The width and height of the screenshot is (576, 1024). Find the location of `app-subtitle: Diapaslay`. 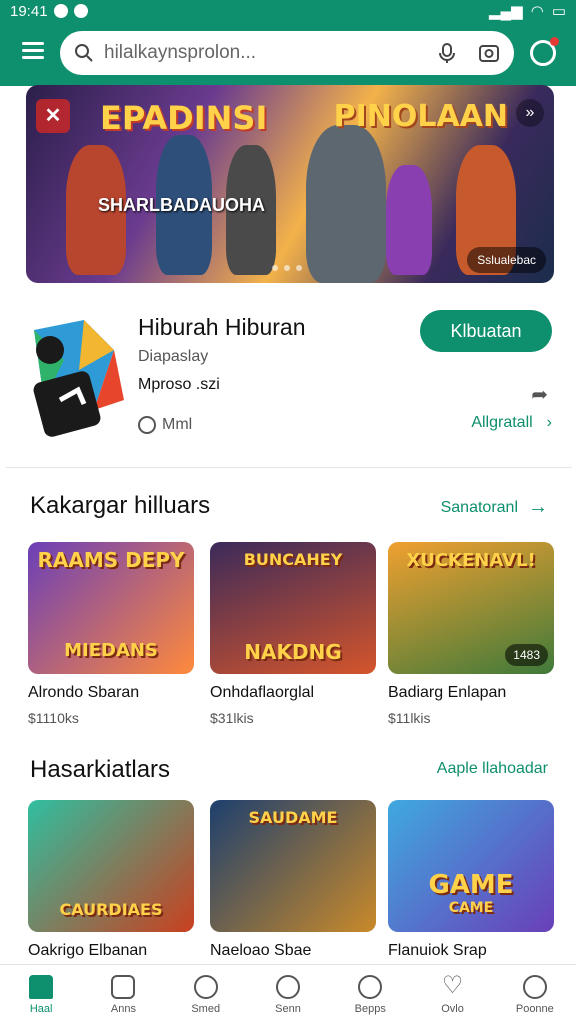

app-subtitle: Diapaslay is located at coordinates (173, 356).